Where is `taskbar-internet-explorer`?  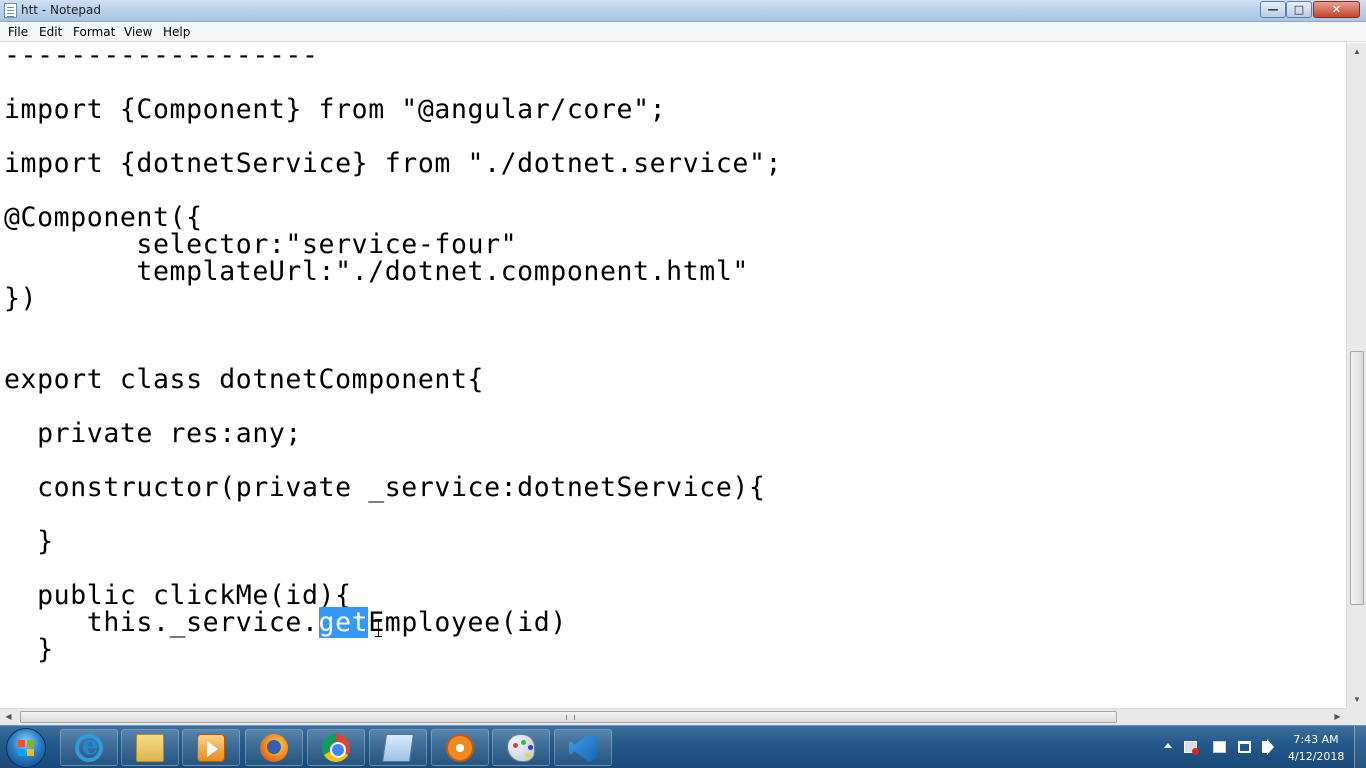 taskbar-internet-explorer is located at coordinates (89, 747).